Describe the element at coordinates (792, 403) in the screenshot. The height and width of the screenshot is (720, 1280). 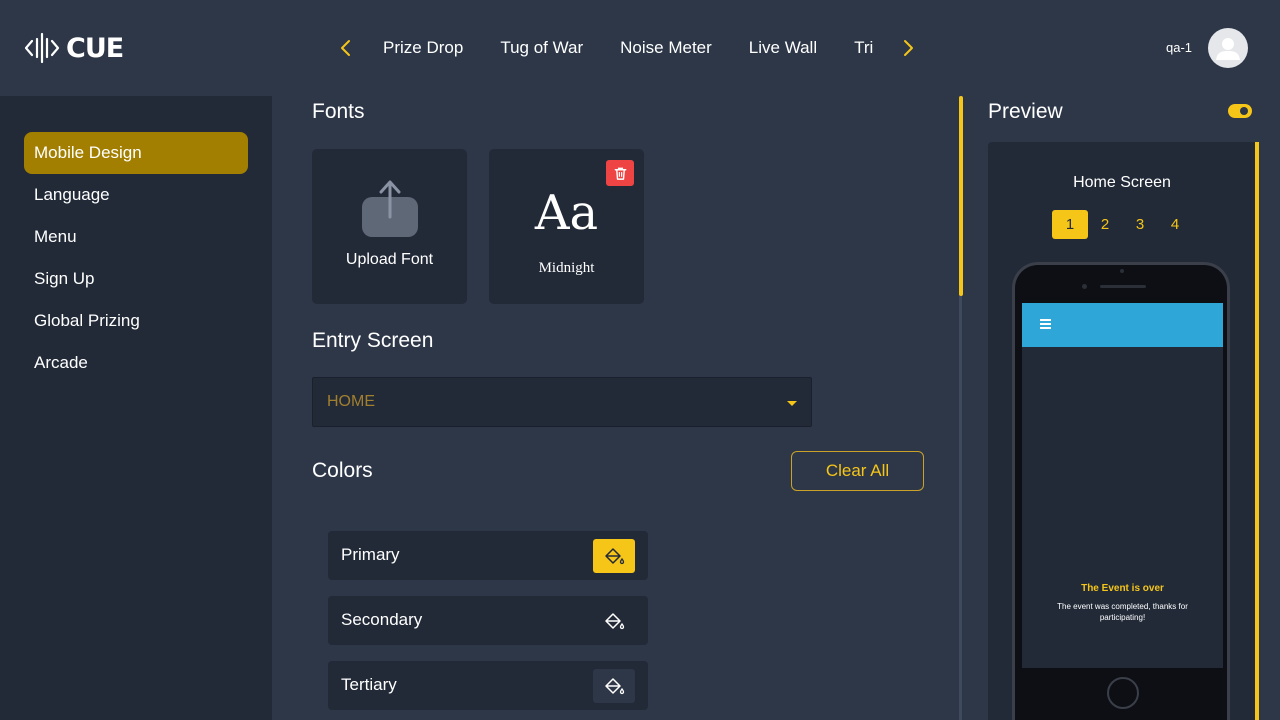
I see `caret-down-icon` at that location.